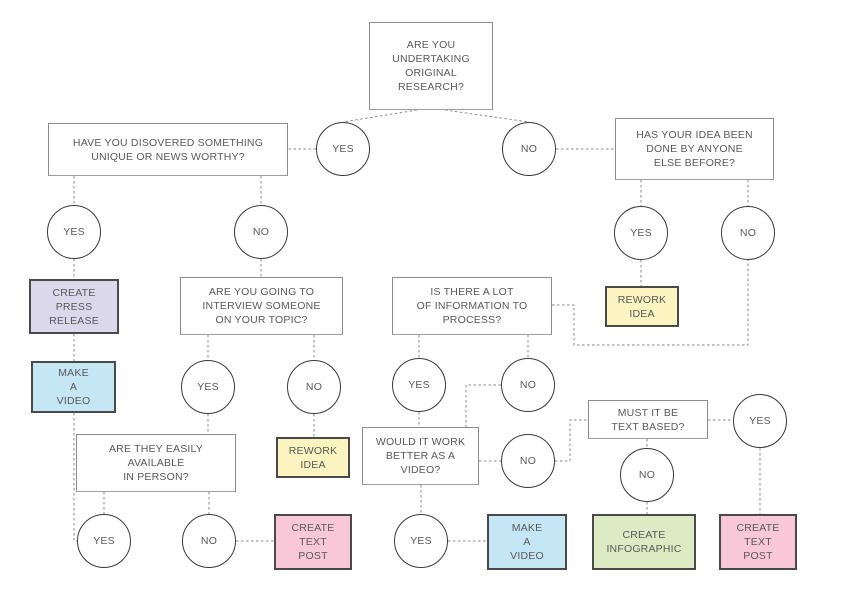 The image size is (842, 595). I want to click on connector-q_original-to-c_orig_yes, so click(380, 116).